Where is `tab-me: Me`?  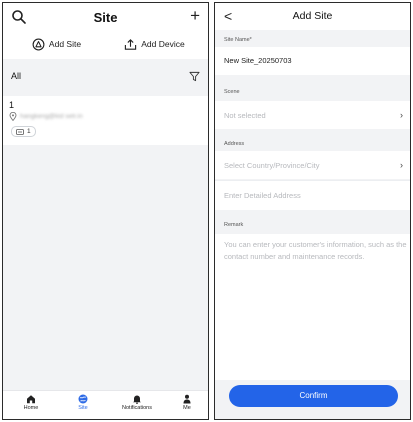 tab-me: Me is located at coordinates (185, 402).